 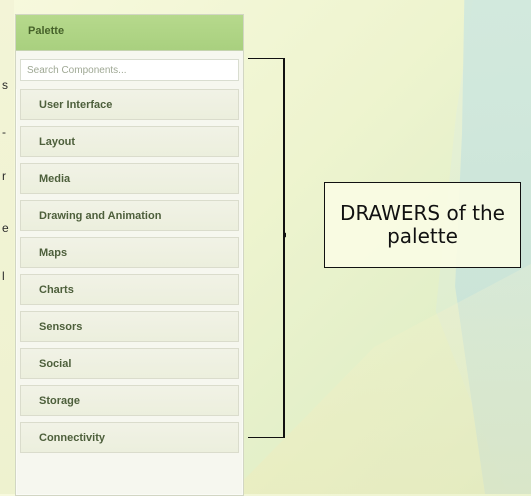 I want to click on drawer-charts: Charts, so click(x=129, y=289).